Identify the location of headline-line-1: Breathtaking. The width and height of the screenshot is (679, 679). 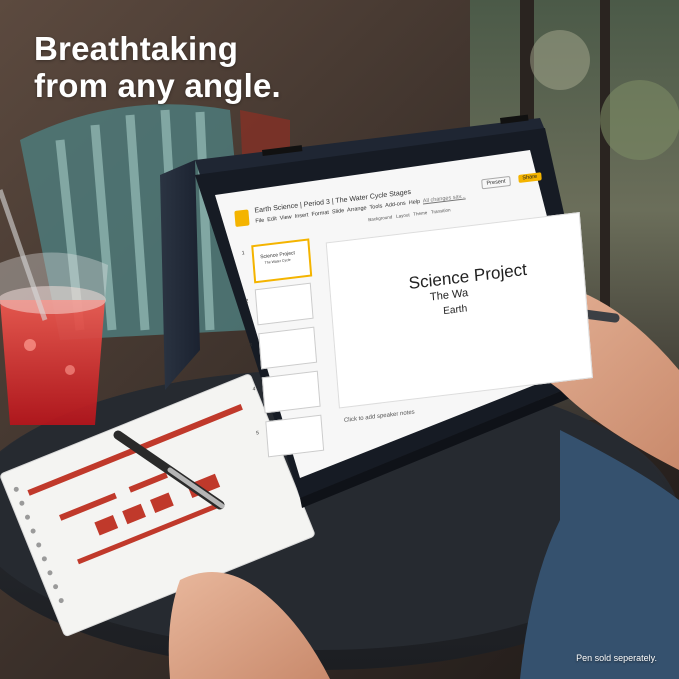
(136, 48).